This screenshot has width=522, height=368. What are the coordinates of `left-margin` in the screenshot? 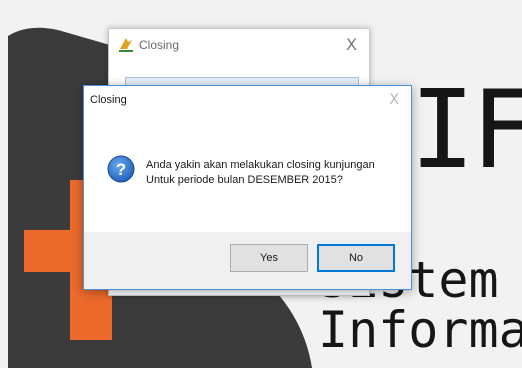 It's located at (4, 184).